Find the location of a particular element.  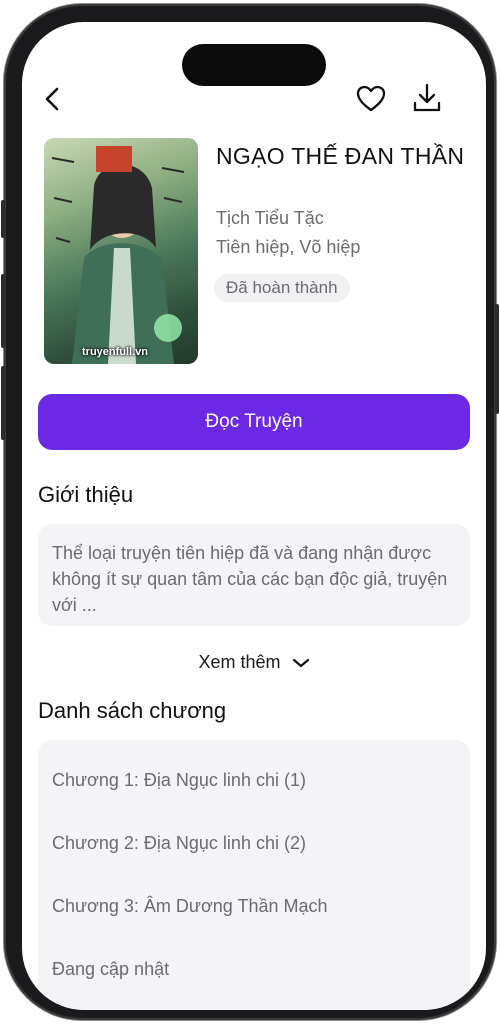

back-arrow-icon is located at coordinates (53, 99).